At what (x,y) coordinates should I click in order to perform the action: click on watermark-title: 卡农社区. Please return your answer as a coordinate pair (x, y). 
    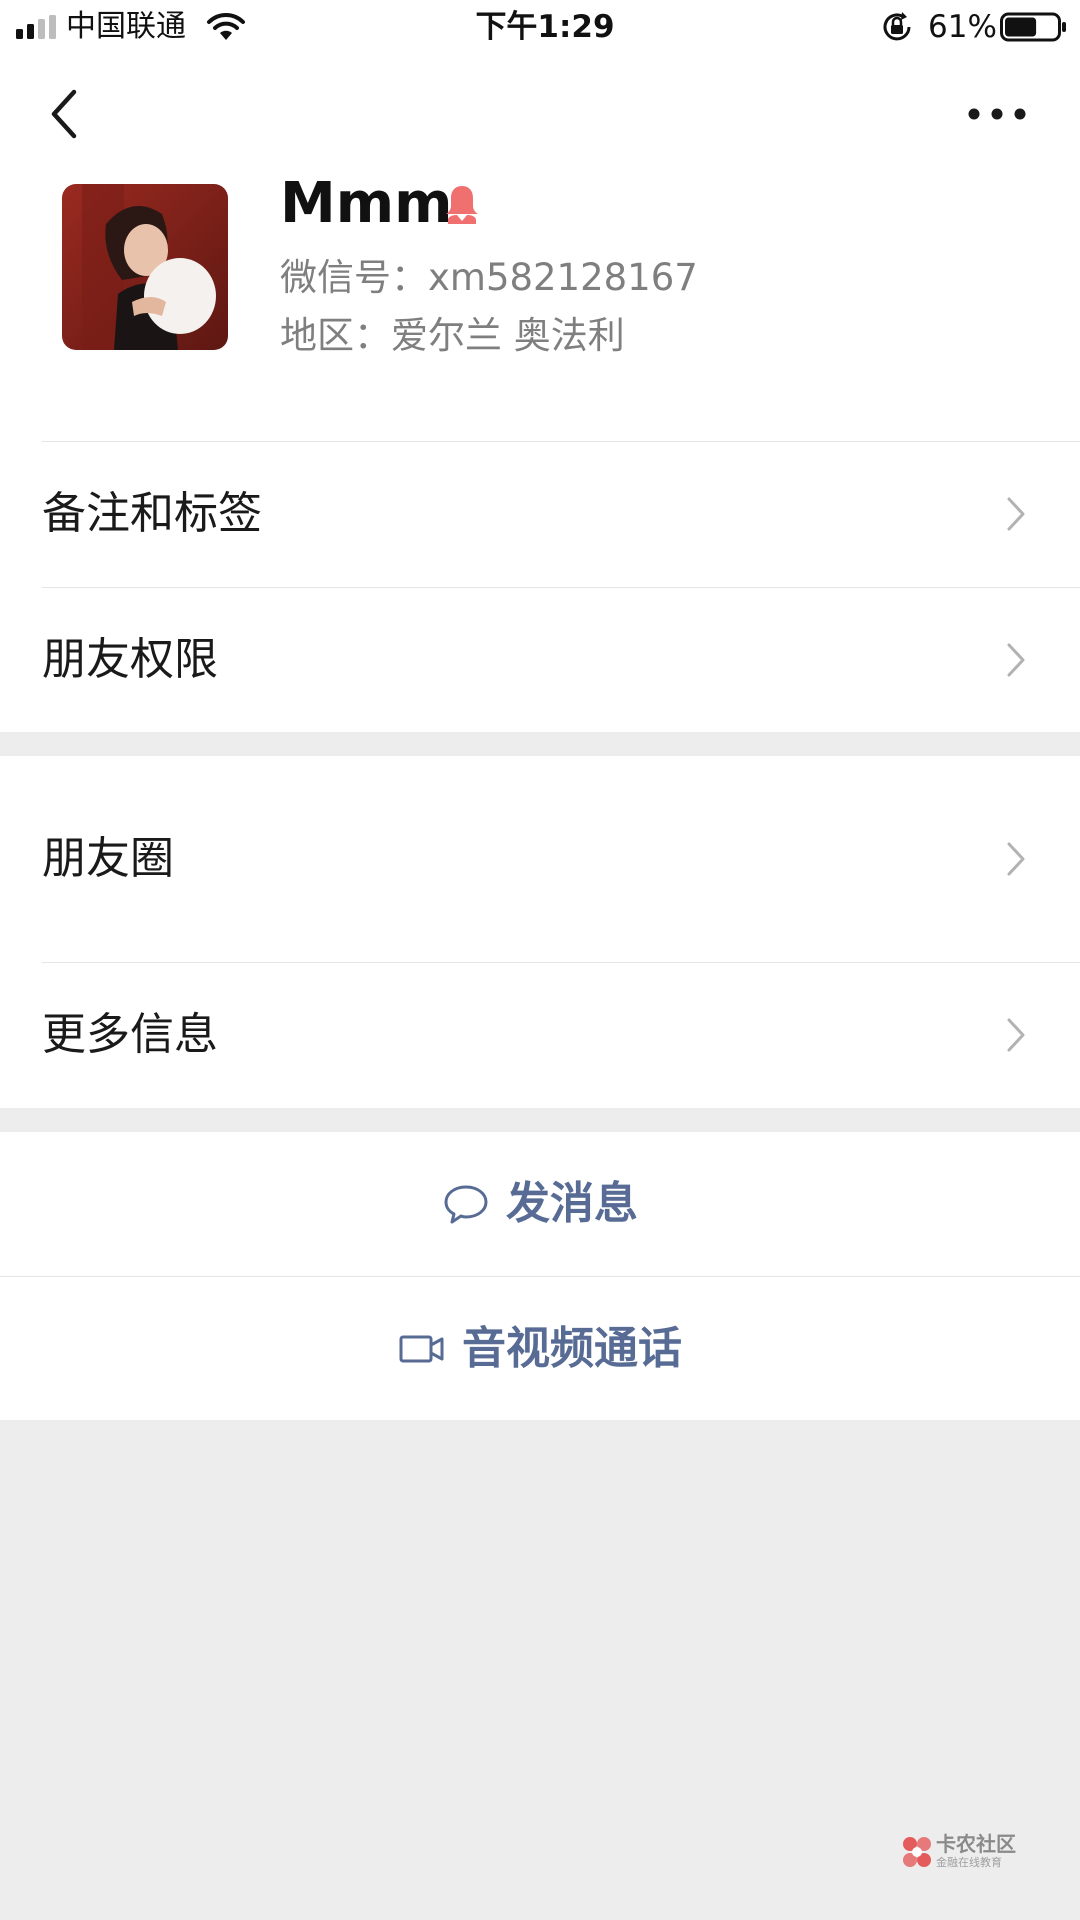
    Looking at the image, I should click on (976, 1844).